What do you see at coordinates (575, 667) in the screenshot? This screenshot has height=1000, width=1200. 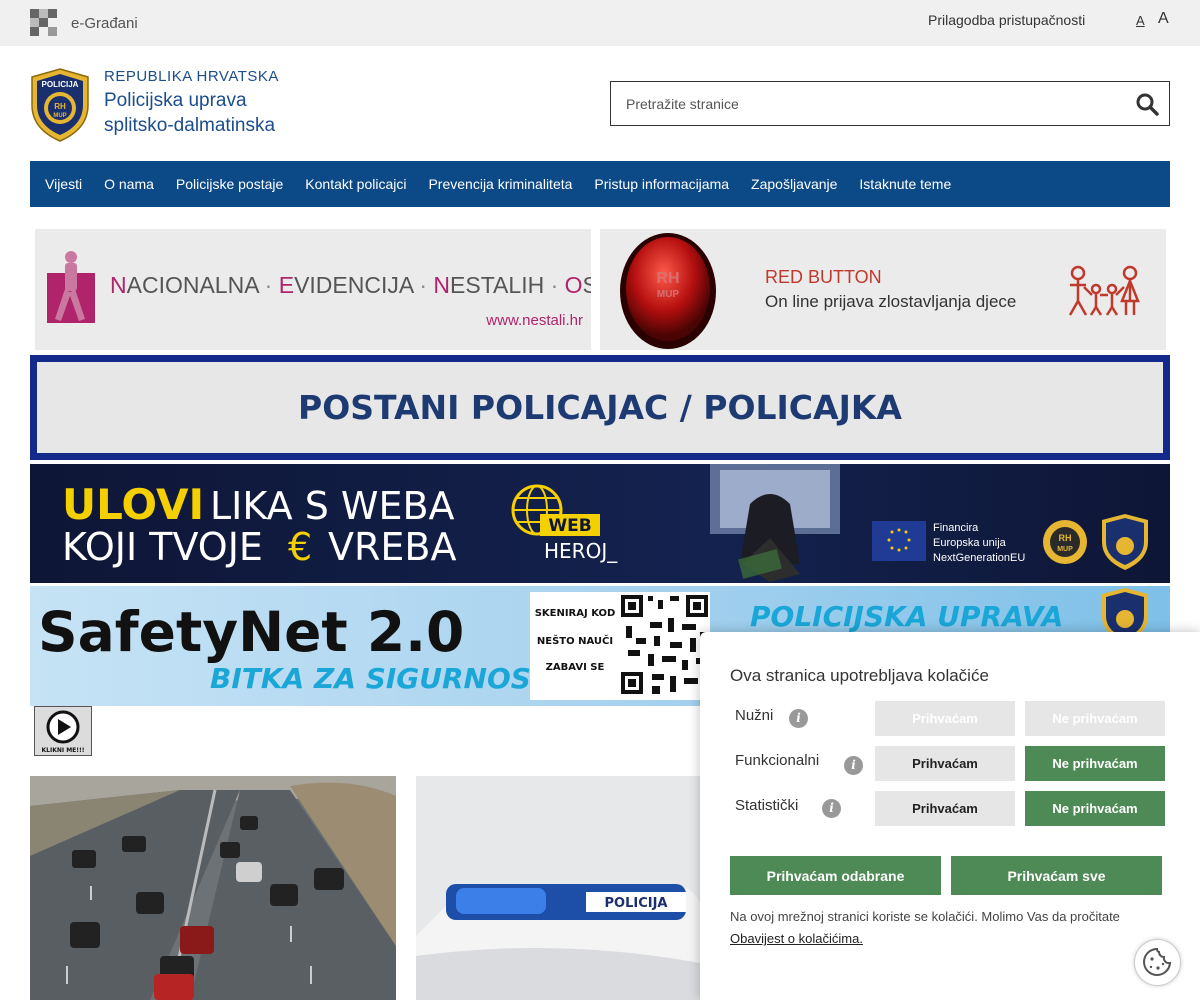 I see `scan-line3: ZABAVI SE` at bounding box center [575, 667].